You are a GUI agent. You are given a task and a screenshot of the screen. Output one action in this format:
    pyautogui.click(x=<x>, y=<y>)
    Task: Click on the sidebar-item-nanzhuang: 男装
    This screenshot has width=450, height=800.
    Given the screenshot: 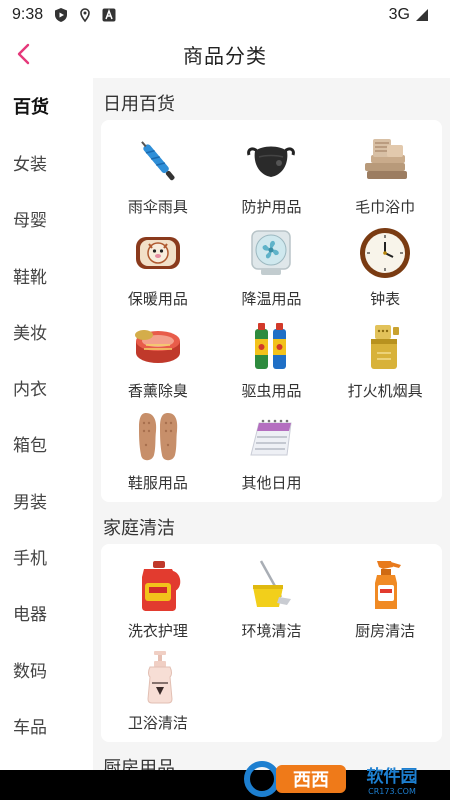 What is the action you would take?
    pyautogui.click(x=46, y=500)
    